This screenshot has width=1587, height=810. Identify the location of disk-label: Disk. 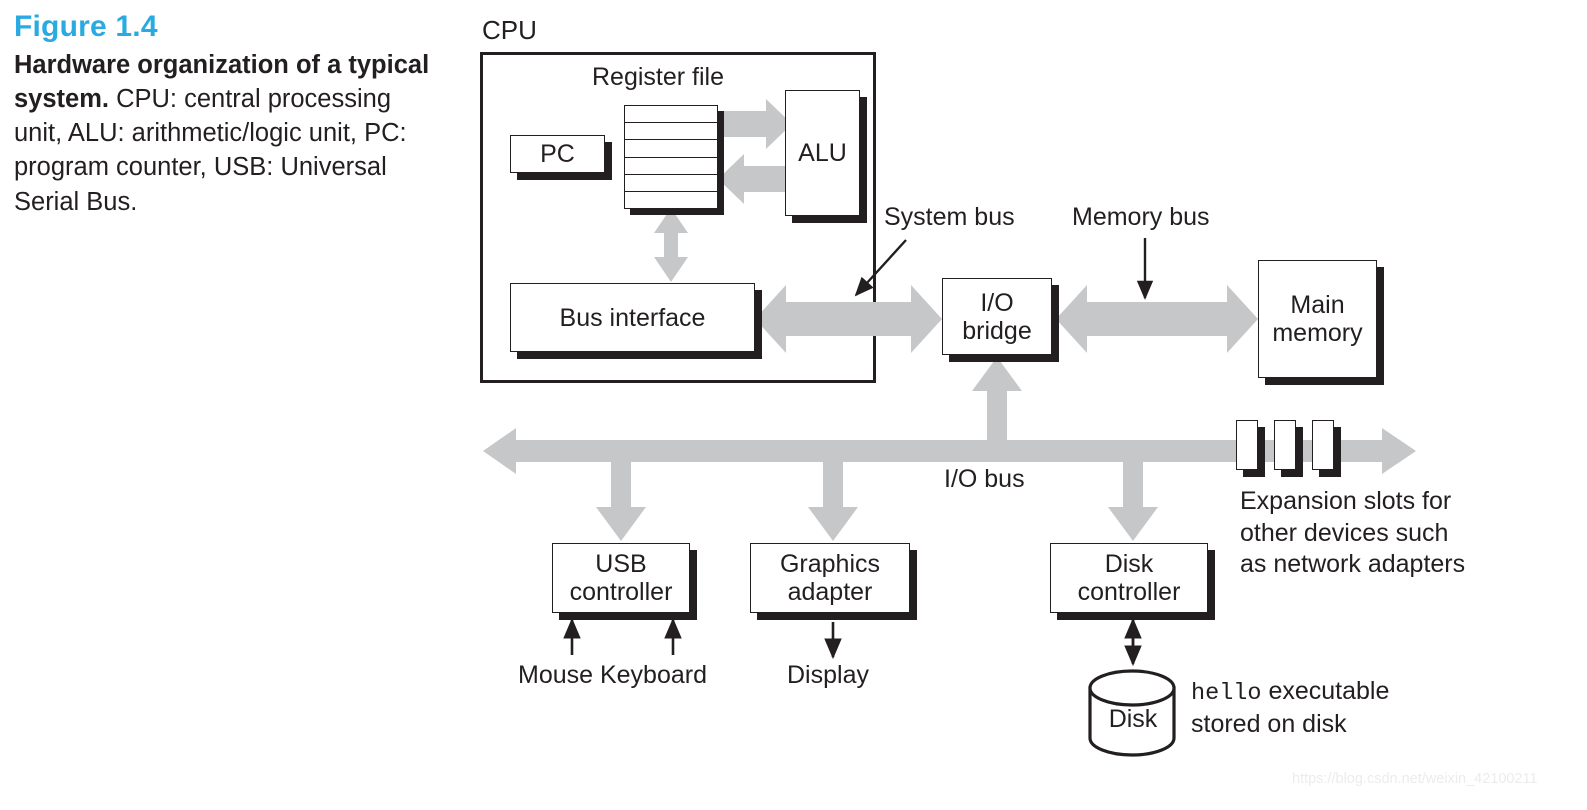
(1133, 719).